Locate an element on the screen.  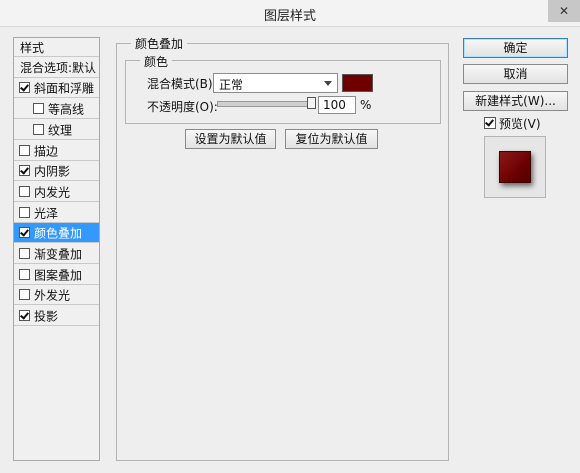
style-item-label: 外发光 is located at coordinates (52, 295).